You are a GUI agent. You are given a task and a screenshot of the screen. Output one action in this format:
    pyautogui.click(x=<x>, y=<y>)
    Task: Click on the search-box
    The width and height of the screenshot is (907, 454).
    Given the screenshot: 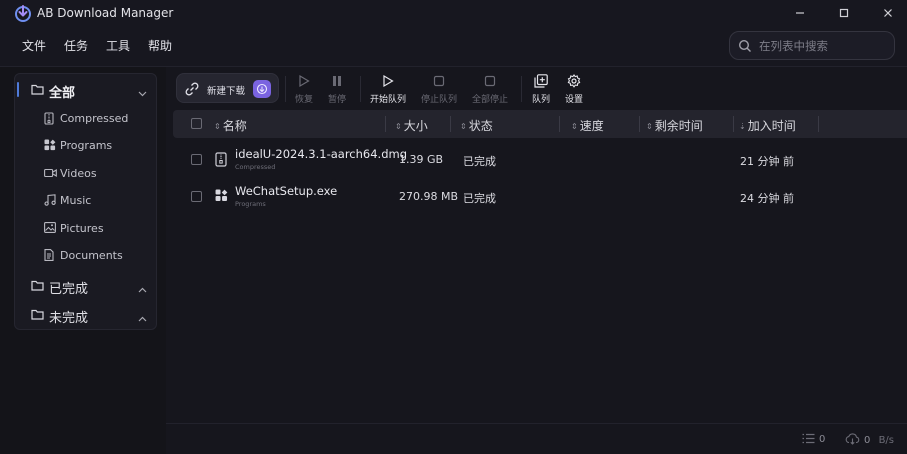 What is the action you would take?
    pyautogui.click(x=812, y=45)
    